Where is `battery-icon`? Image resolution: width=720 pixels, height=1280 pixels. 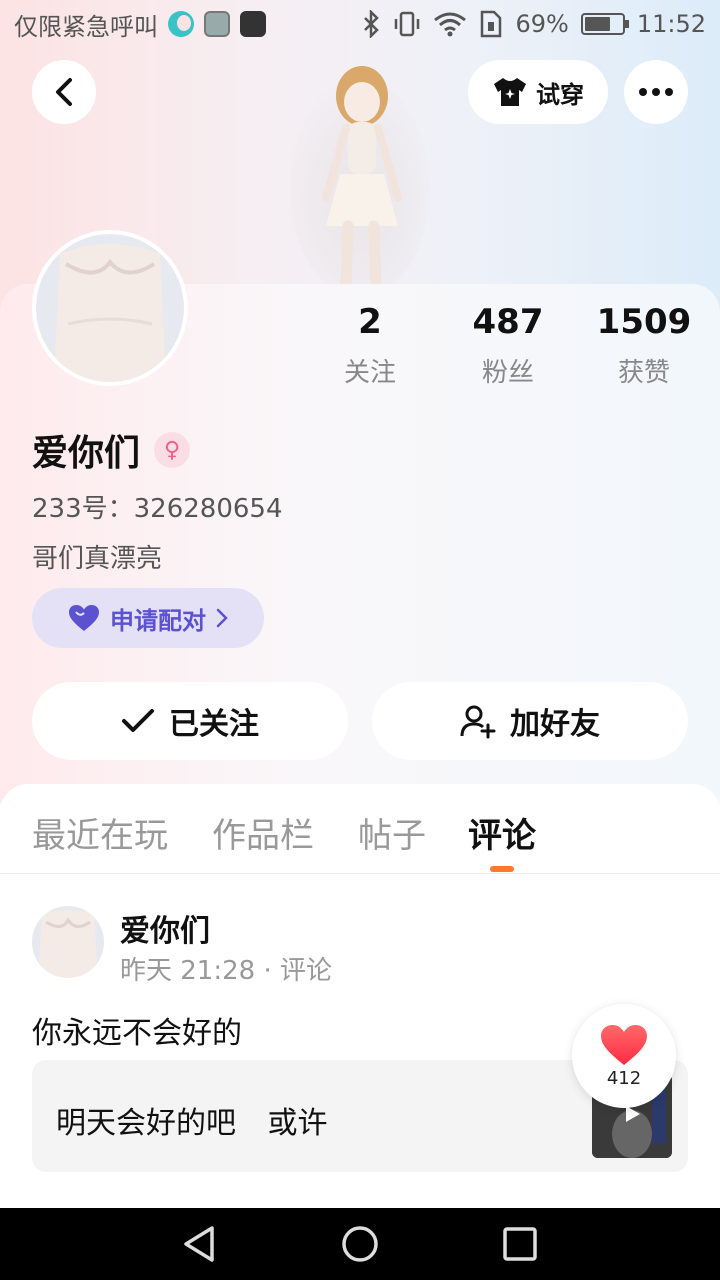 battery-icon is located at coordinates (604, 24).